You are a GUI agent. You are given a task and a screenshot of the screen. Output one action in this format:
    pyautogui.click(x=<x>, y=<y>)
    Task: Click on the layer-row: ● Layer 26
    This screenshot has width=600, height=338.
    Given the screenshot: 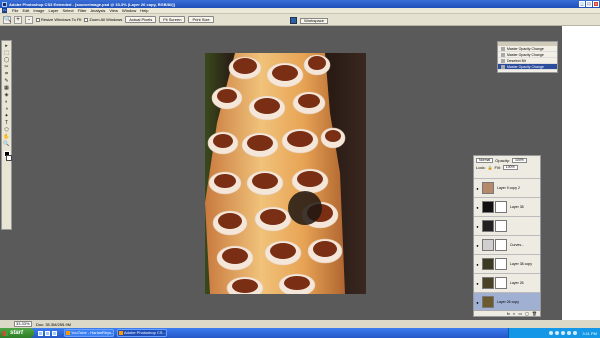 What is the action you would take?
    pyautogui.click(x=507, y=282)
    